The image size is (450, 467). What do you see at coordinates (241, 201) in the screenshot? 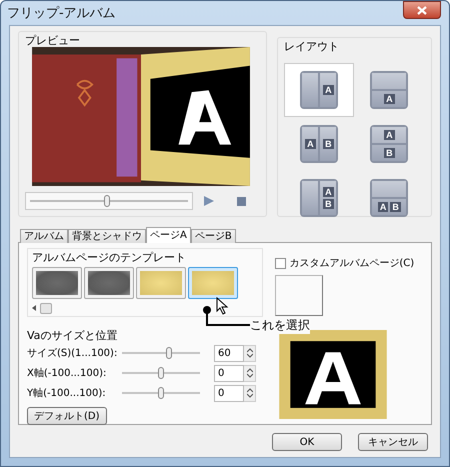
I see `stop-icon` at bounding box center [241, 201].